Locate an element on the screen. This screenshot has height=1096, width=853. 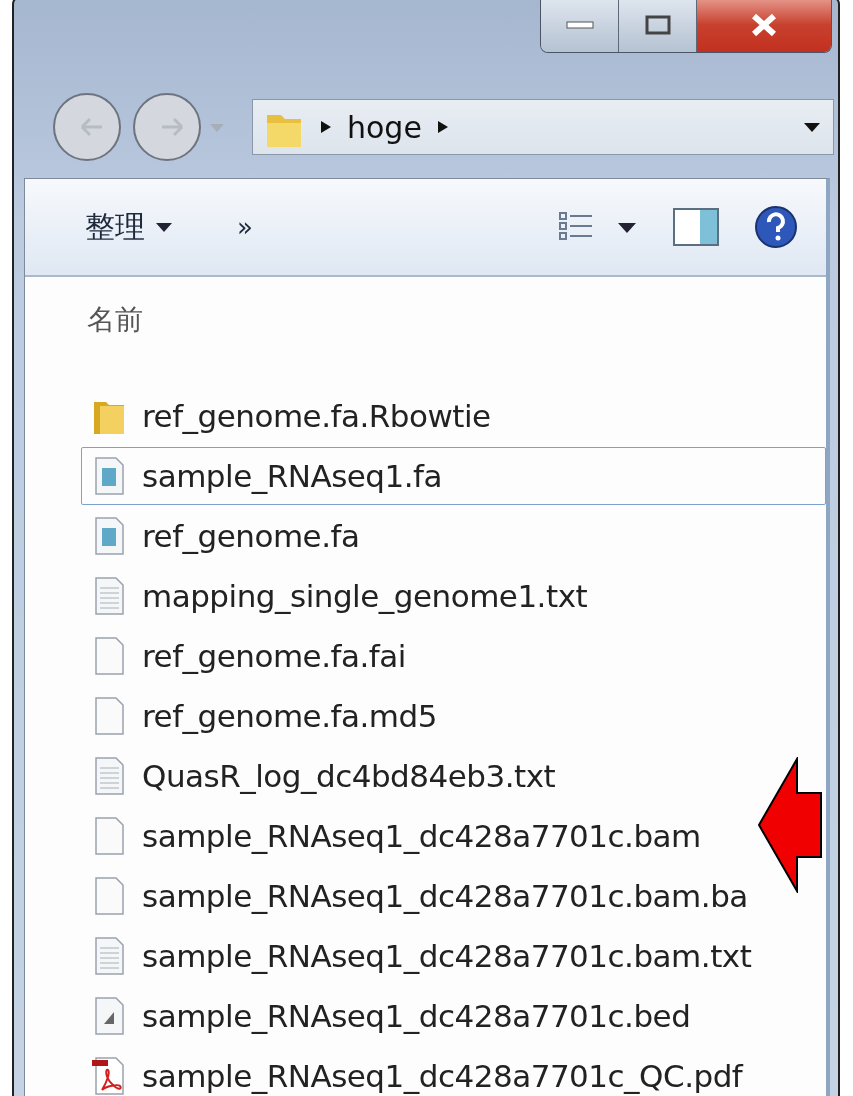
maximize-button is located at coordinates (658, 26).